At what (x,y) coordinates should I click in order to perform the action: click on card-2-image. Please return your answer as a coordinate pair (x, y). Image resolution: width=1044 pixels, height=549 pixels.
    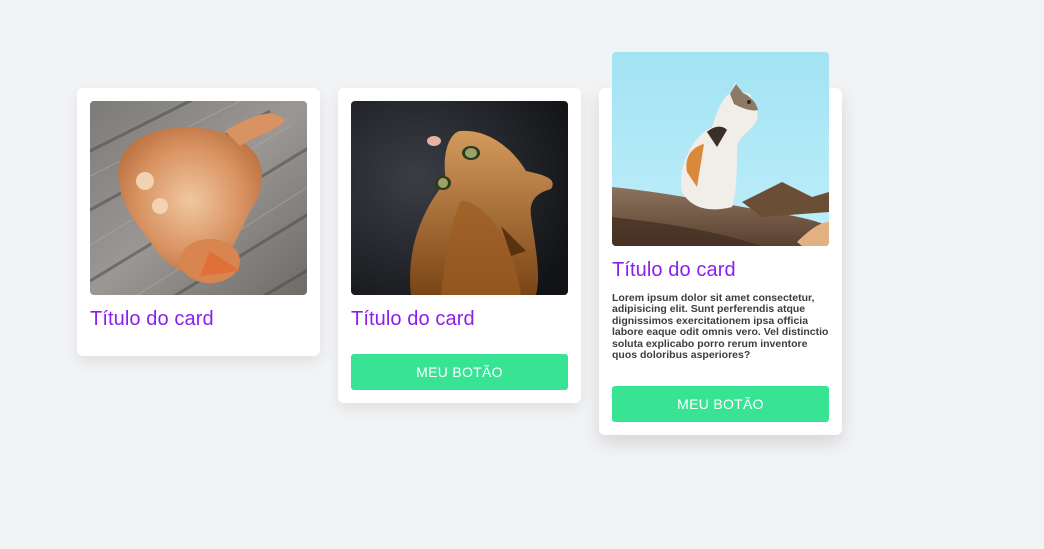
    Looking at the image, I should click on (459, 198).